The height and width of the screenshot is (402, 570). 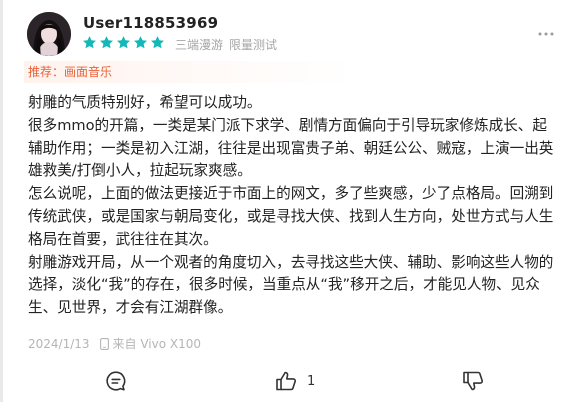 What do you see at coordinates (59, 343) in the screenshot?
I see `review-date: 2024/1/13` at bounding box center [59, 343].